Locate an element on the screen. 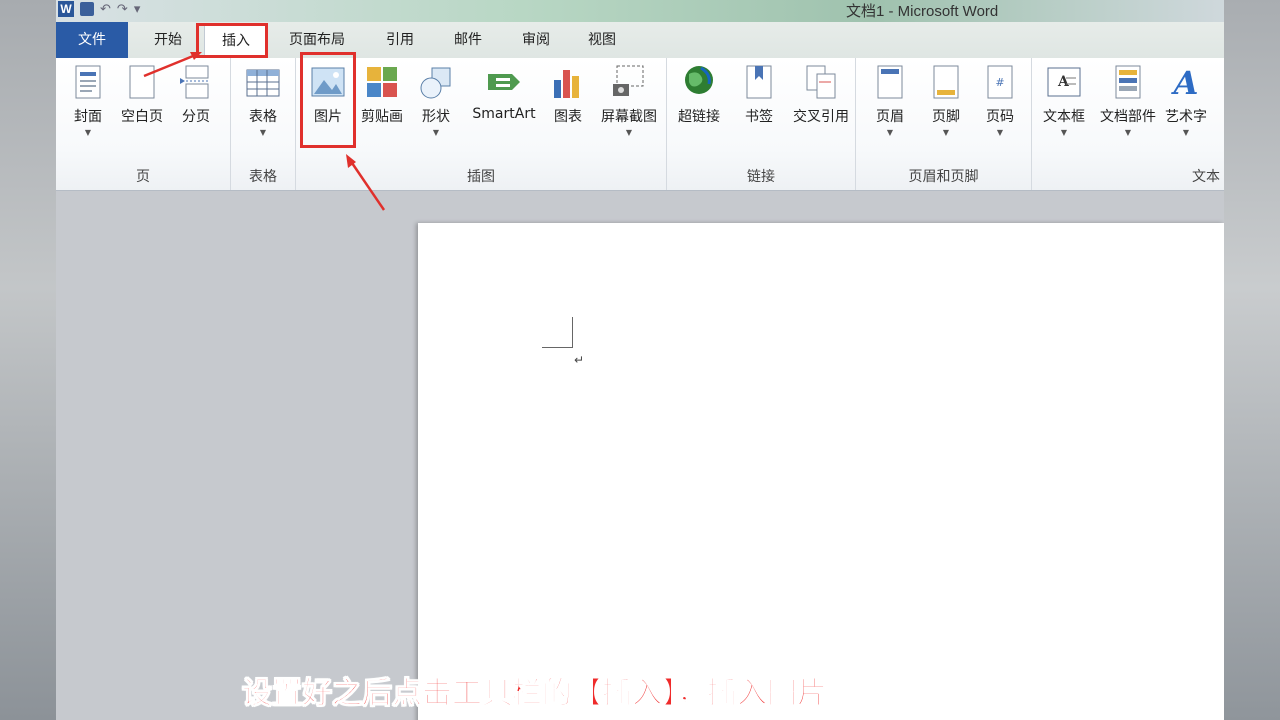 The width and height of the screenshot is (1280, 720). baidu-watermark: Baidu经验 is located at coordinates (1078, 631).